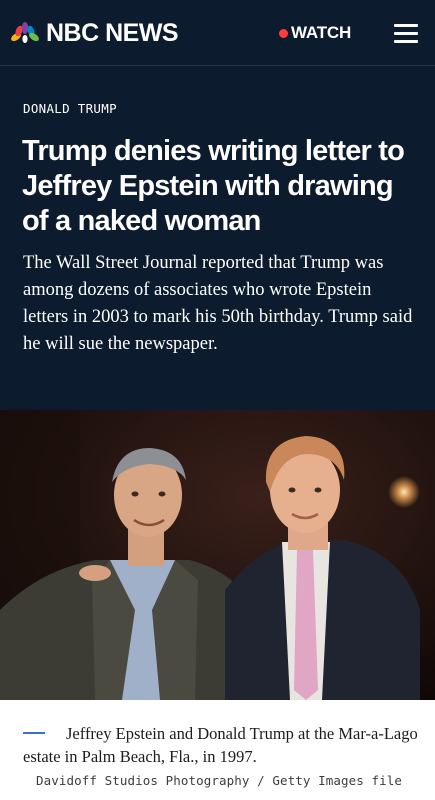 Image resolution: width=435 pixels, height=800 pixels. Describe the element at coordinates (112, 33) in the screenshot. I see `brand-wordmark: NBC NEWS` at that location.